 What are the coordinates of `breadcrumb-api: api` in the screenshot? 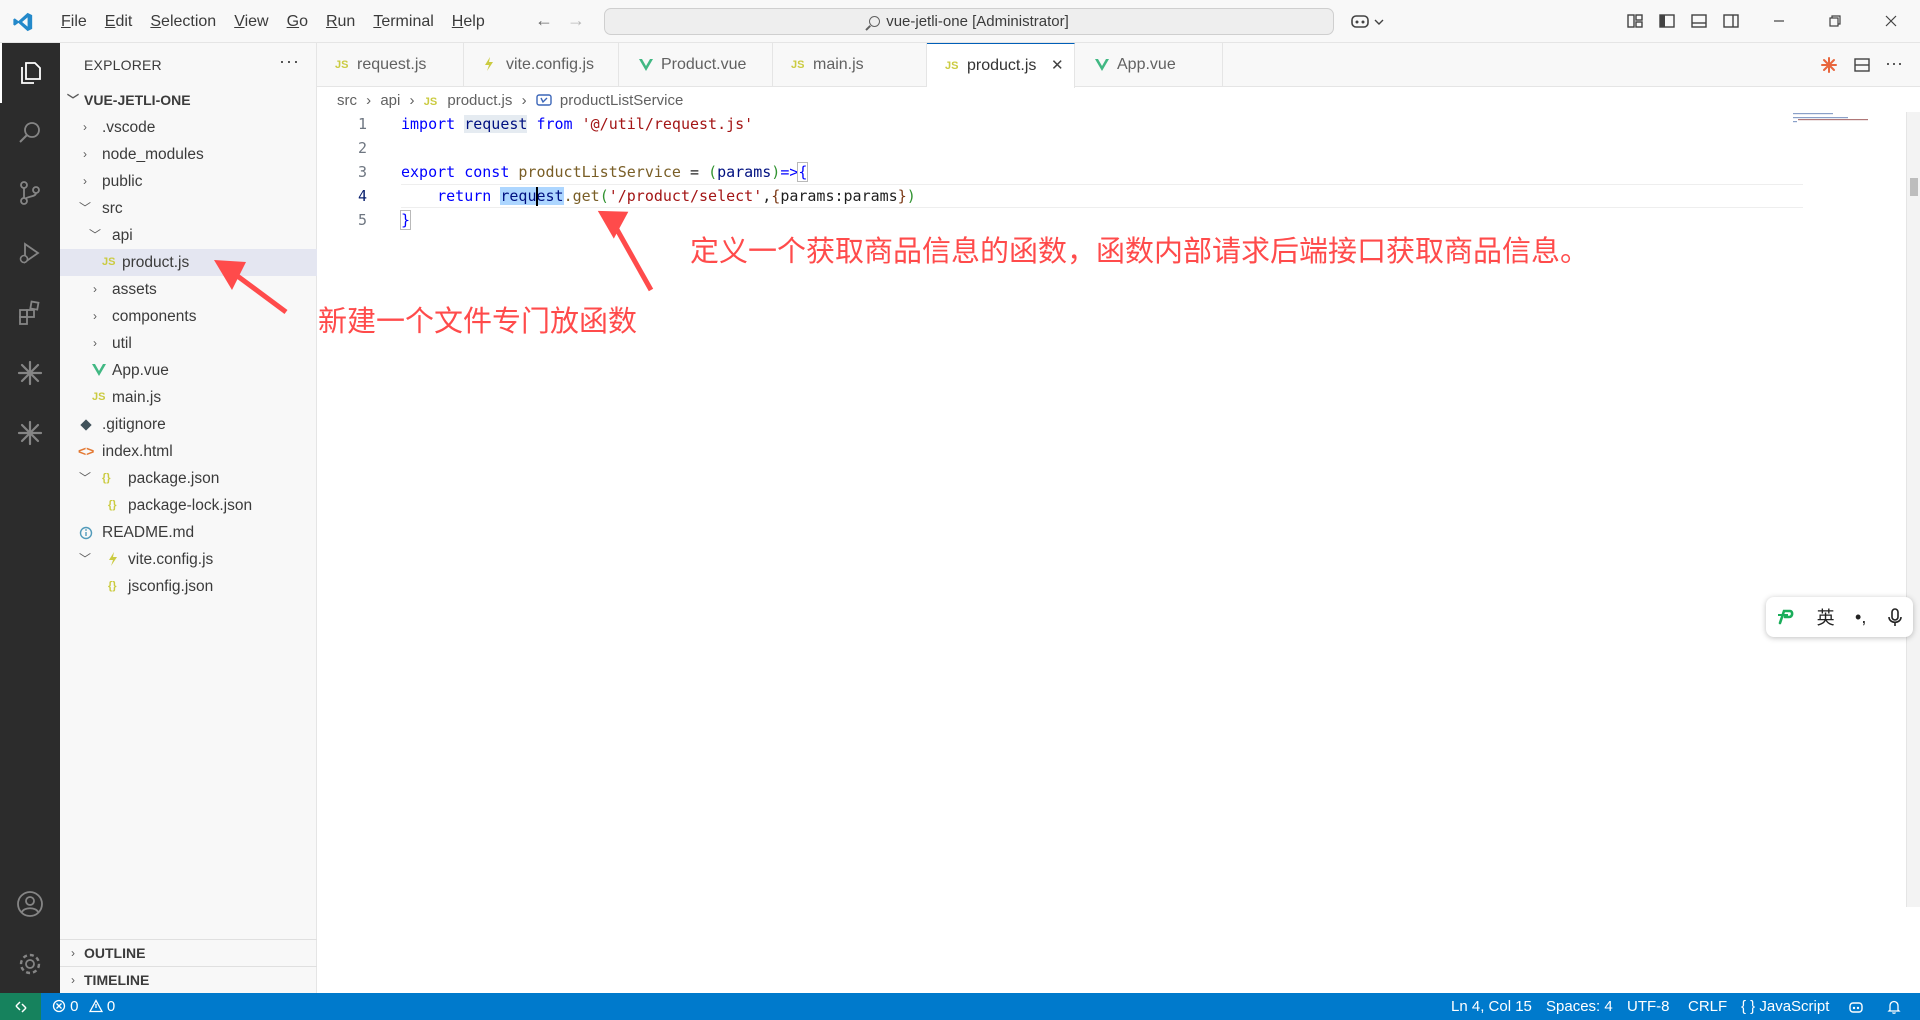 It's located at (390, 100).